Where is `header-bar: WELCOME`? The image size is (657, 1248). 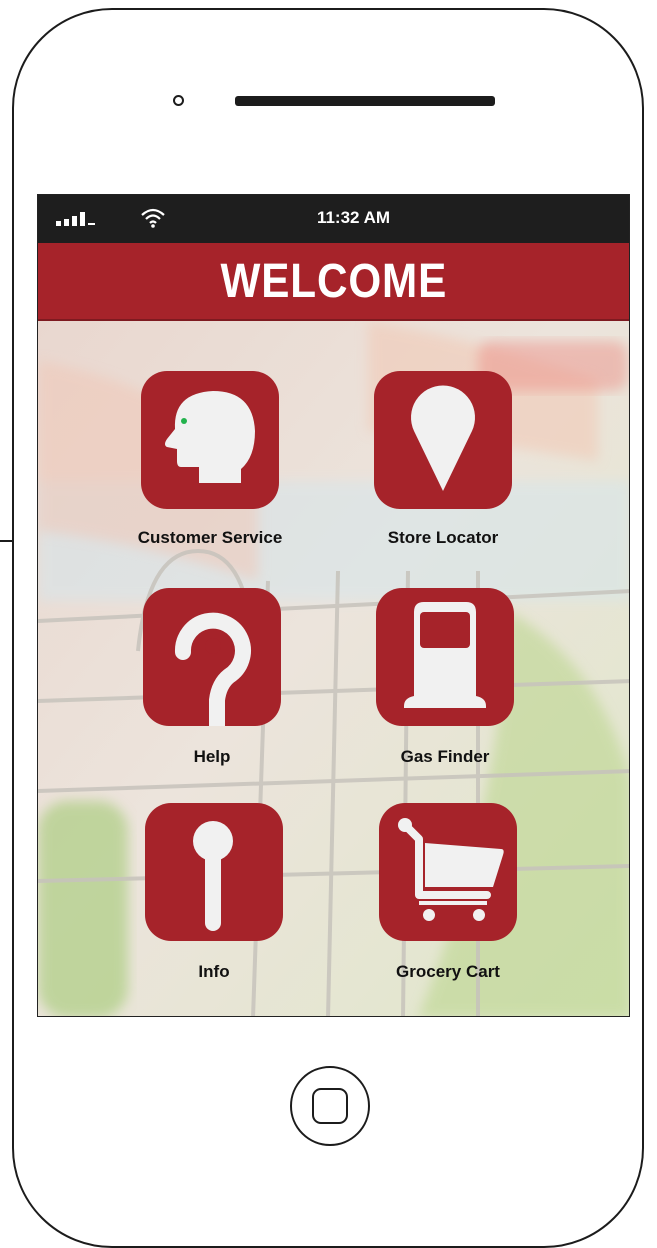
header-bar: WELCOME is located at coordinates (333, 282).